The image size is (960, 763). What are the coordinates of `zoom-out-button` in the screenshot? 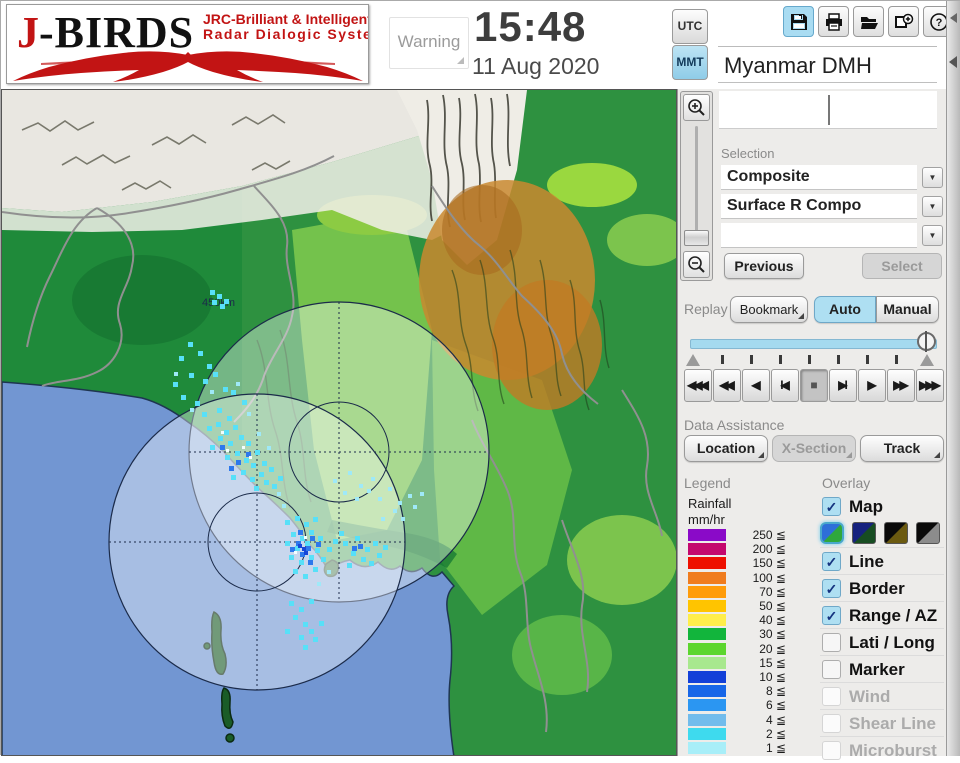 It's located at (696, 264).